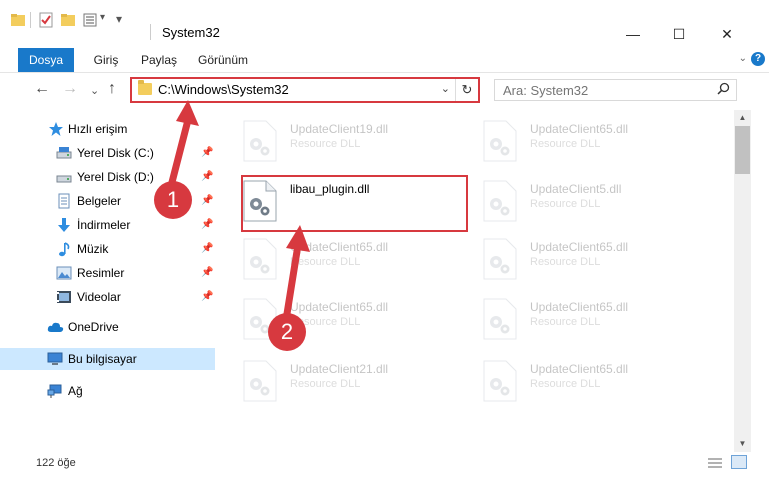 This screenshot has width=769, height=499. I want to click on annotation-arrows, so click(238, 212).